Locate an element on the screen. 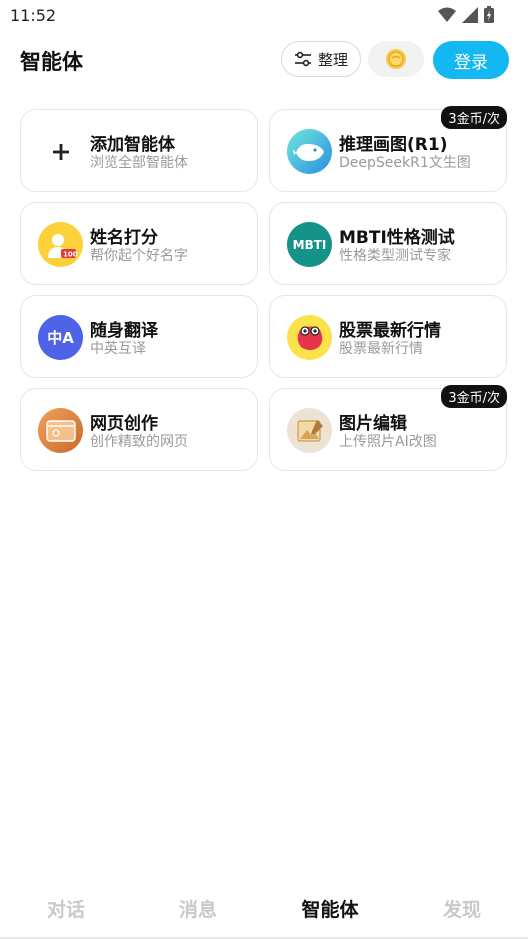 The width and height of the screenshot is (528, 939). name-score-icon: 100 is located at coordinates (60, 244).